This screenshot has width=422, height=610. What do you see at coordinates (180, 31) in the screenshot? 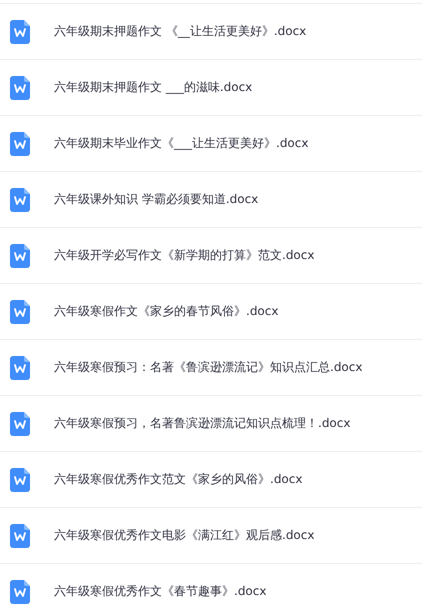
I see `file-name: 六年级期末押题作文 《__让生活更美好》.docx` at bounding box center [180, 31].